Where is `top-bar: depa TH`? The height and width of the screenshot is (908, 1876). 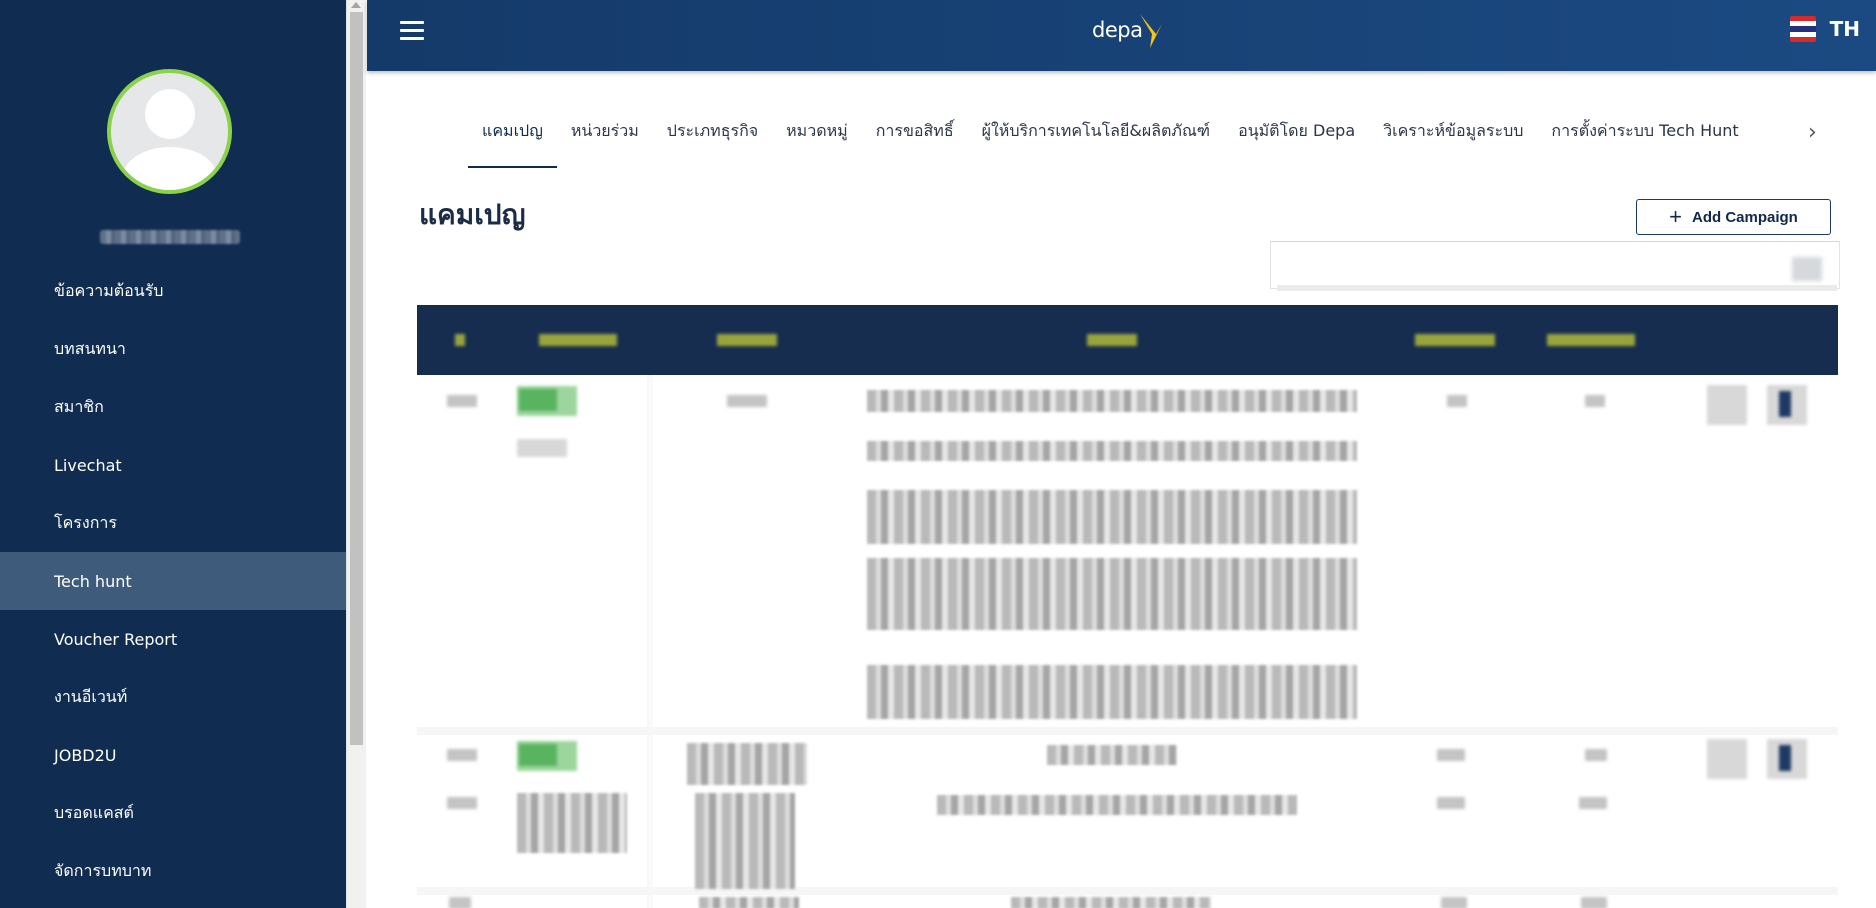
top-bar: depa TH is located at coordinates (1121, 35).